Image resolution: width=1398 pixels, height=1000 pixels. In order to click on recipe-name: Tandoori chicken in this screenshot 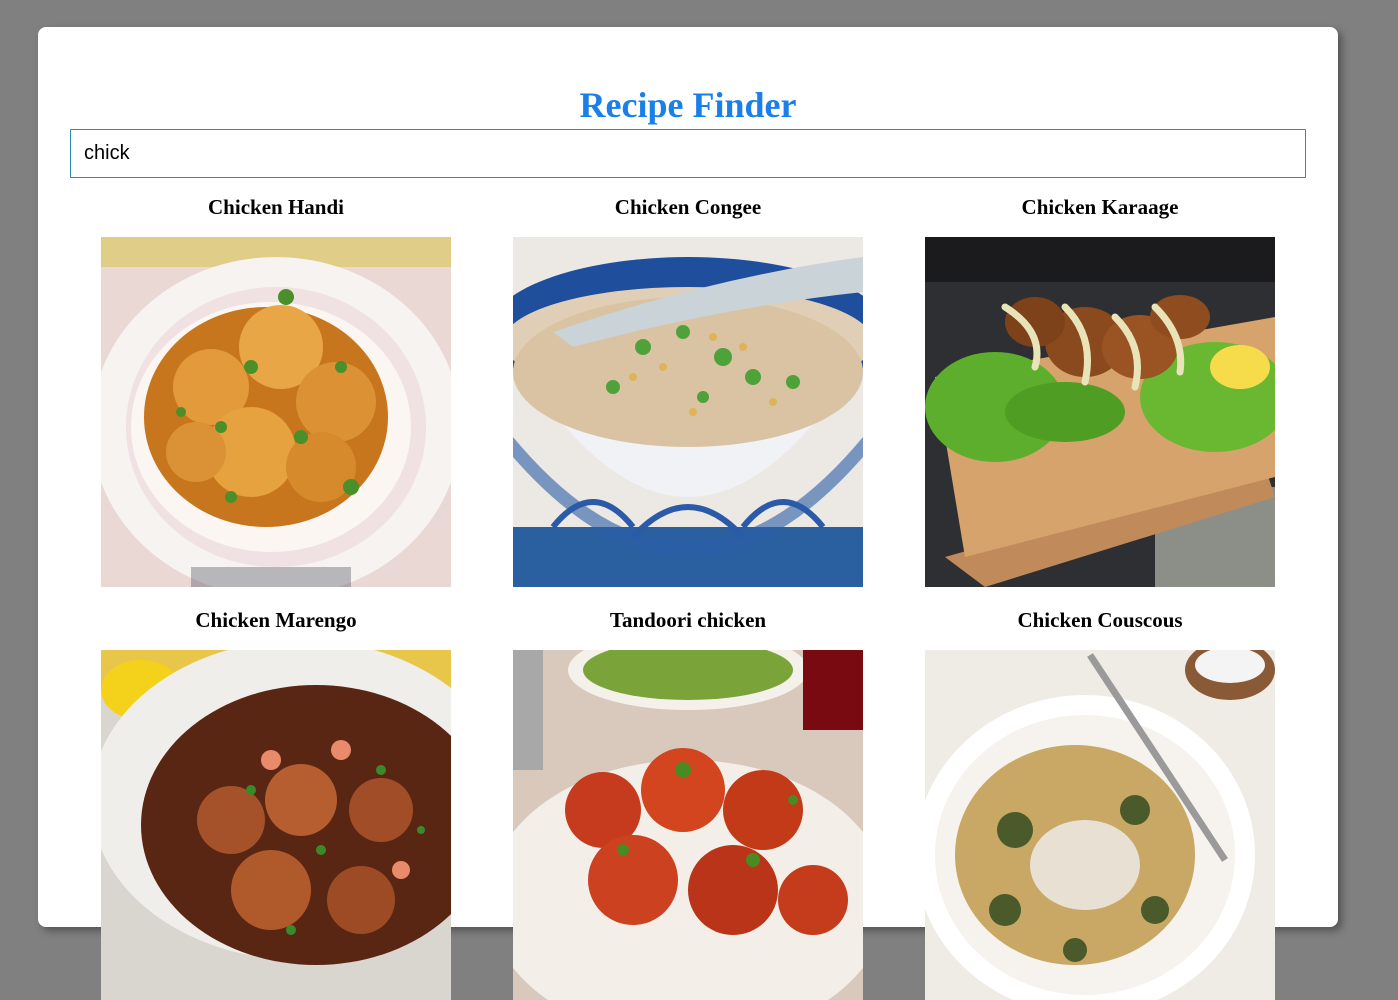, I will do `click(688, 620)`.